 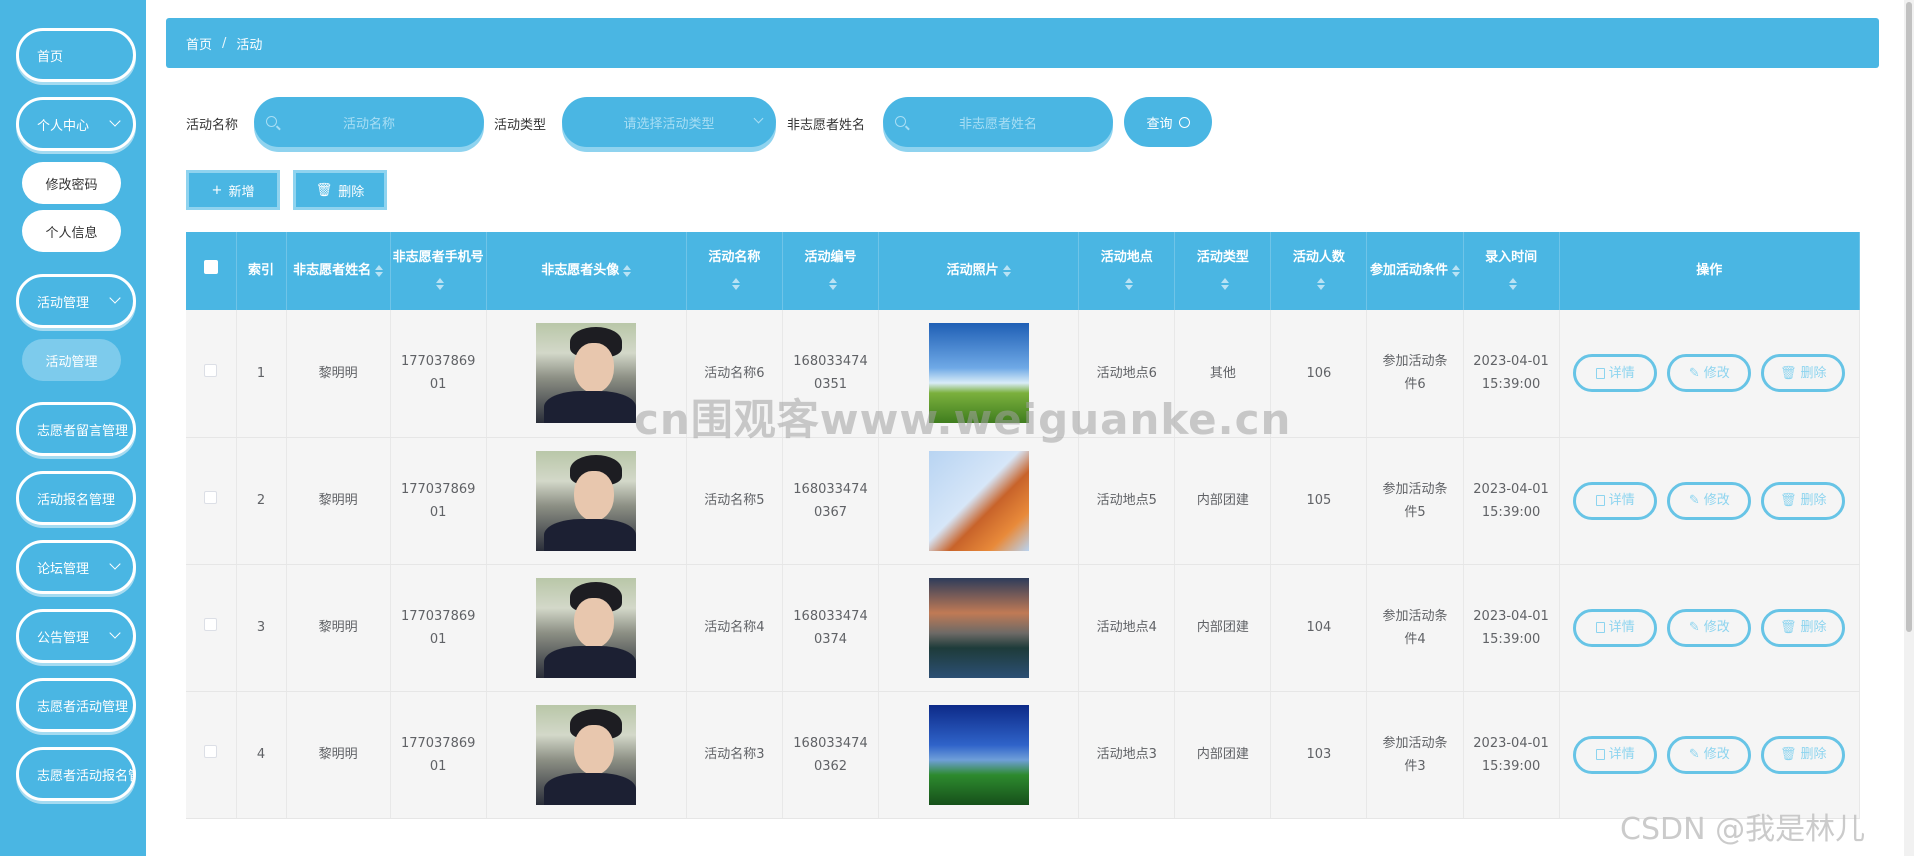 What do you see at coordinates (76, 498) in the screenshot?
I see `menu-activity-signup: 活动报名管理` at bounding box center [76, 498].